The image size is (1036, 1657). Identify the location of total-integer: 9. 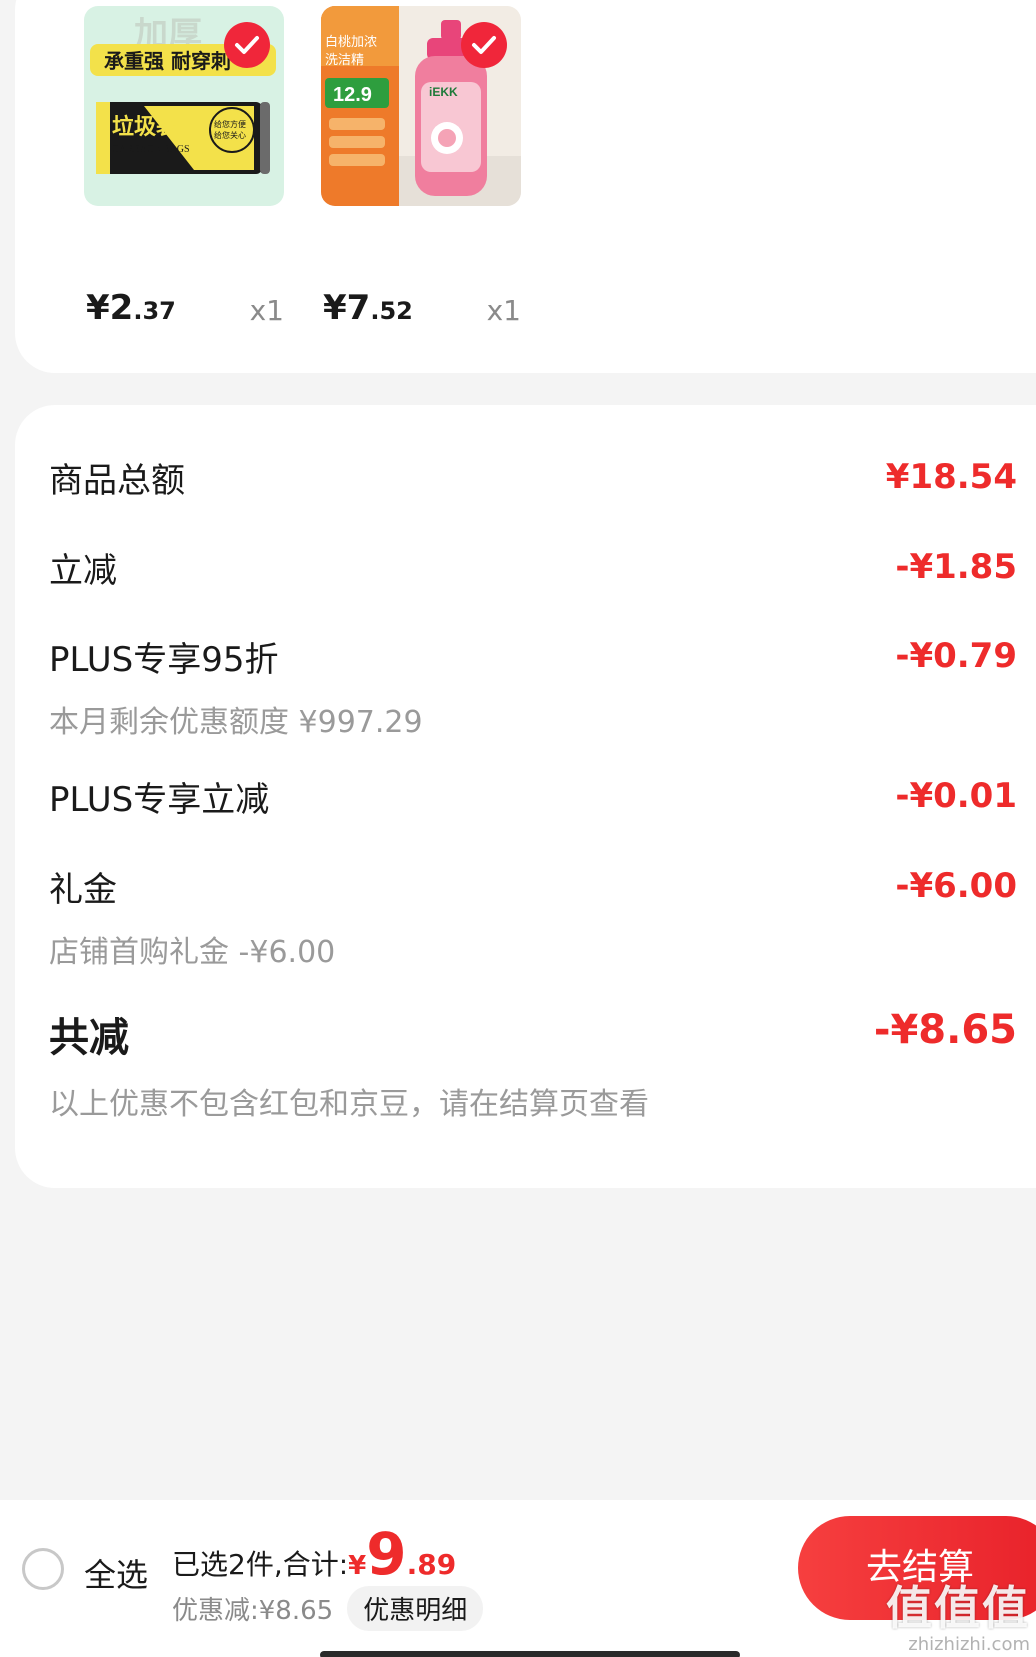
(386, 1554).